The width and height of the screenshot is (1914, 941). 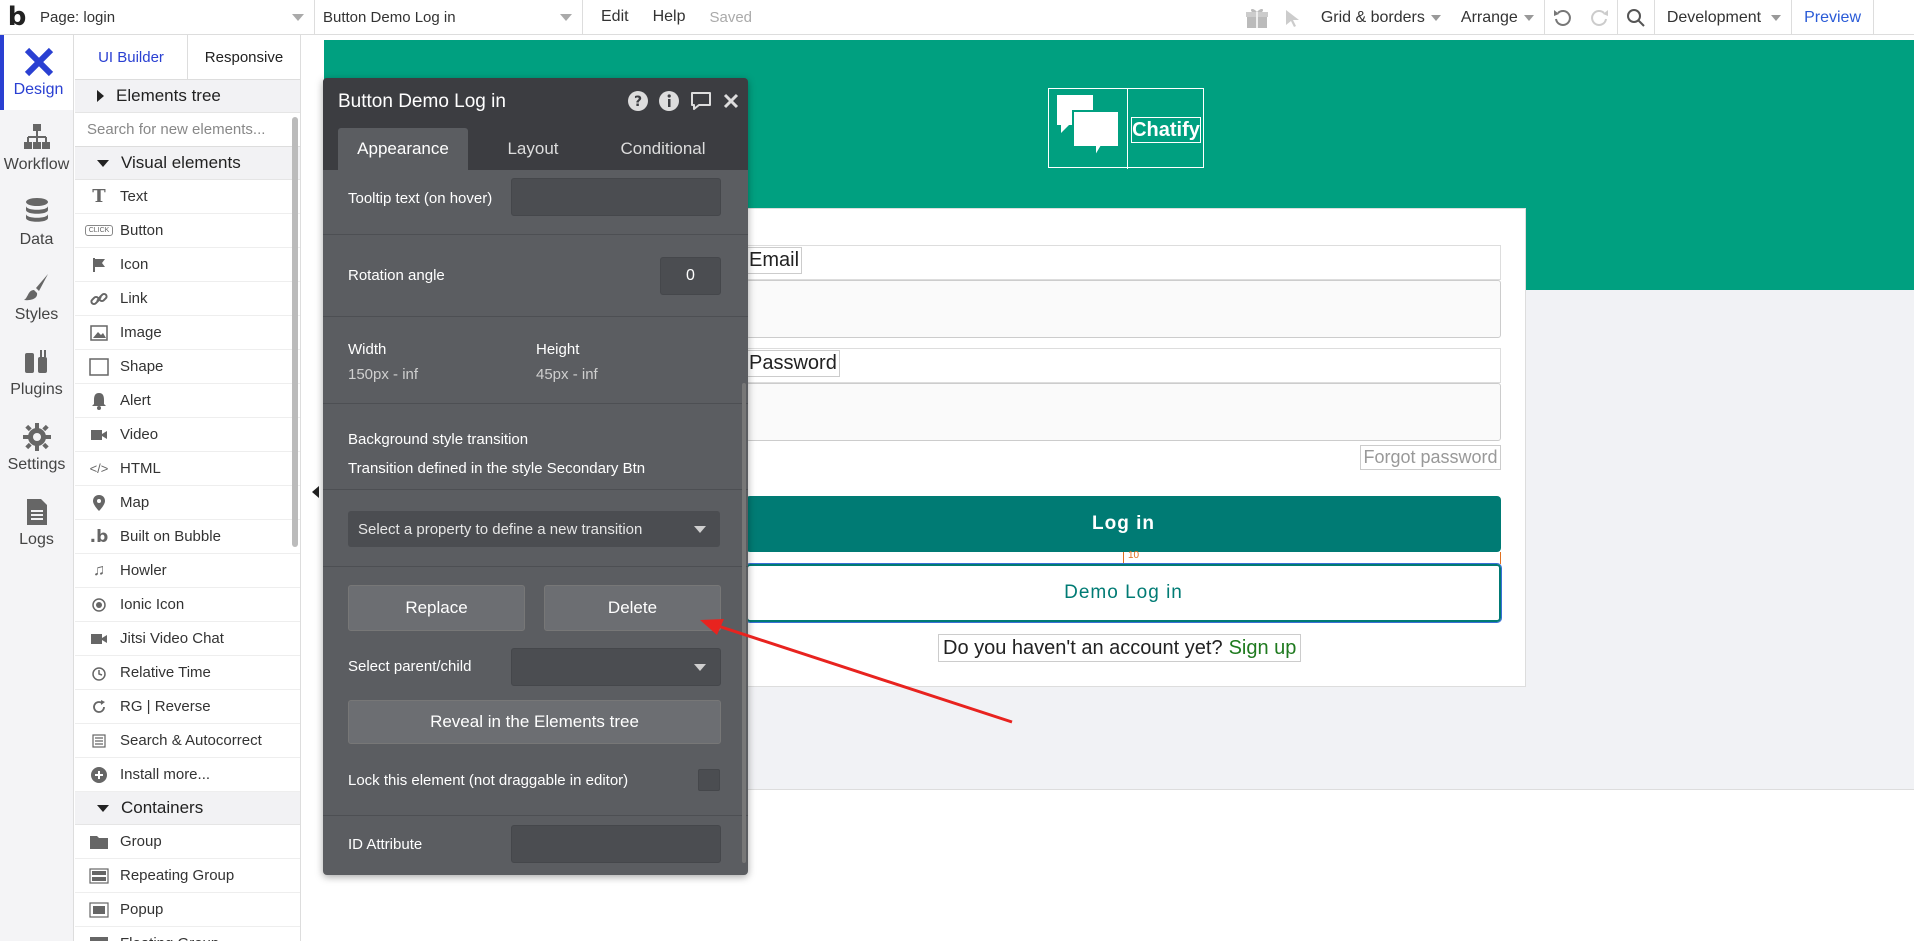 I want to click on id-attribute-input, so click(x=616, y=844).